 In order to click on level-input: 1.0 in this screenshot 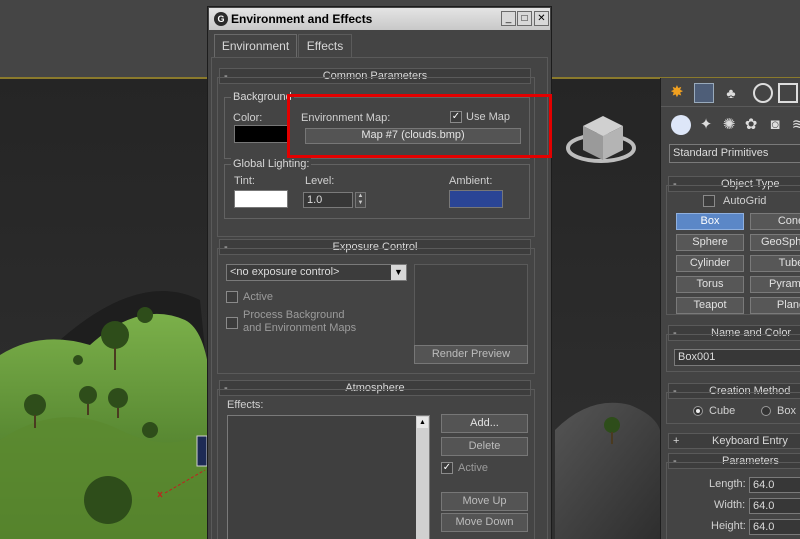, I will do `click(328, 200)`.